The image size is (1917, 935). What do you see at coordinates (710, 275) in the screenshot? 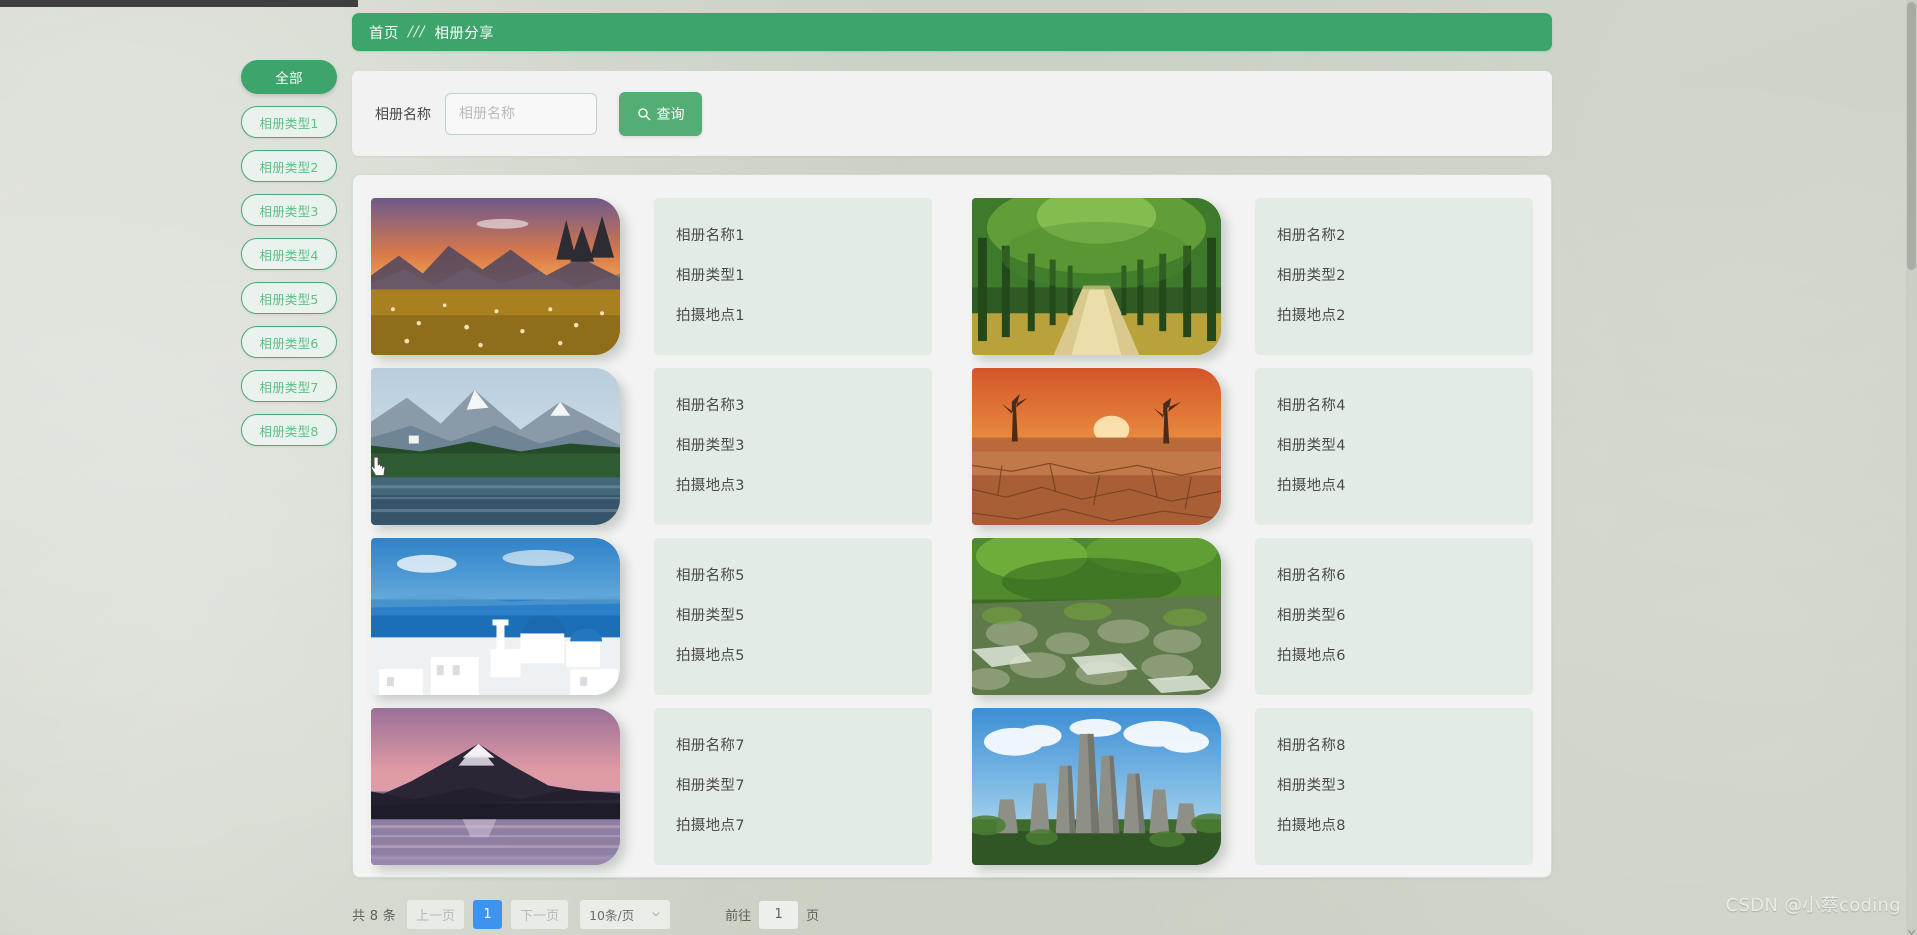
I see `album-type: 相册类型1` at bounding box center [710, 275].